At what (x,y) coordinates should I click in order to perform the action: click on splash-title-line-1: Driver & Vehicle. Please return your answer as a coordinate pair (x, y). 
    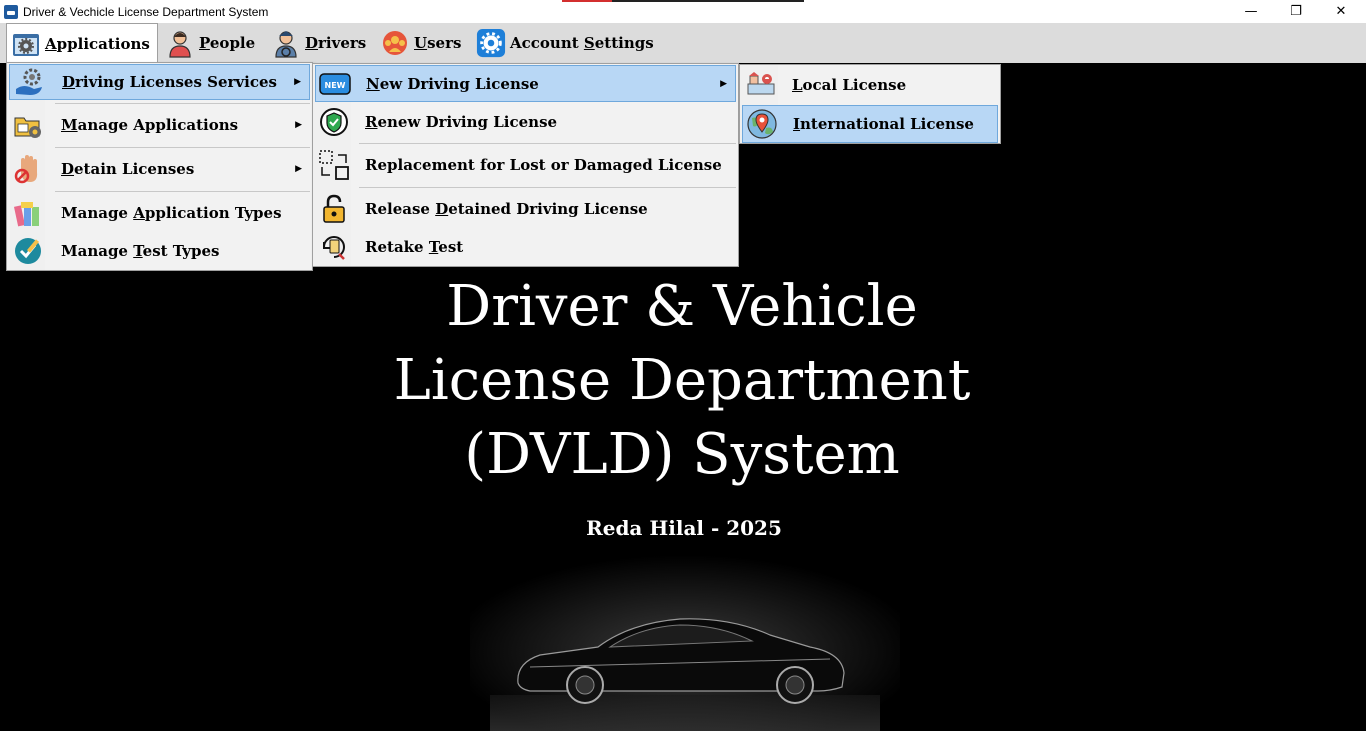
    Looking at the image, I should click on (682, 306).